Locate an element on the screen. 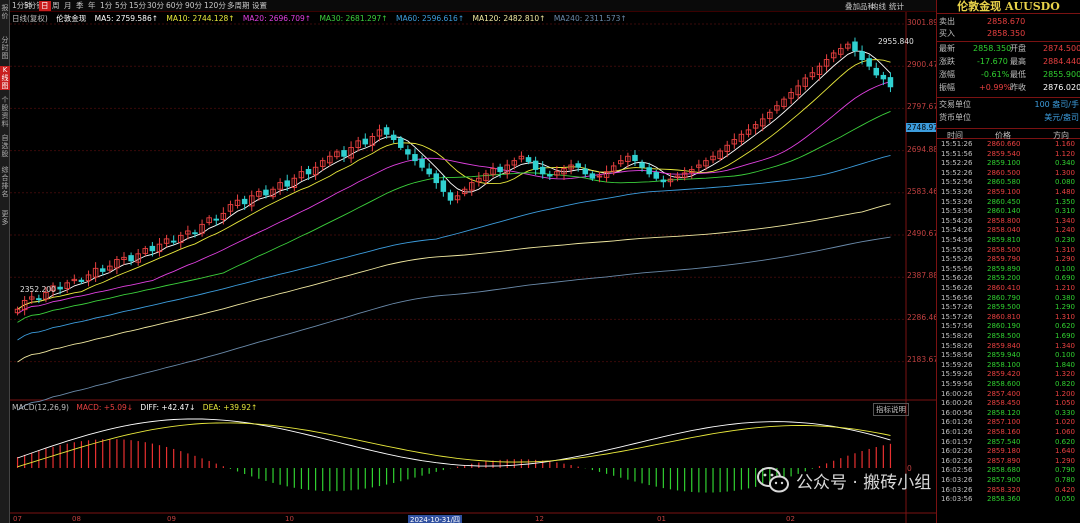 The height and width of the screenshot is (523, 1080). tab-watchlist: 自选股 is located at coordinates (5, 146).